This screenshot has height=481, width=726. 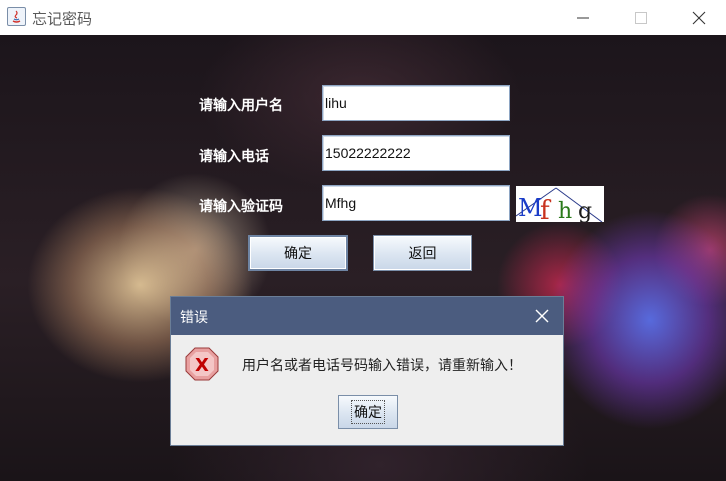 What do you see at coordinates (234, 157) in the screenshot?
I see `phone-label: 请输入电话` at bounding box center [234, 157].